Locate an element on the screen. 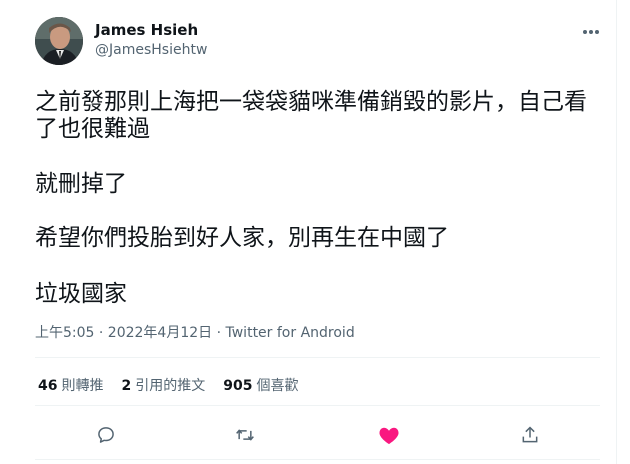 The height and width of the screenshot is (464, 630). tweet-source: Twitter for Android is located at coordinates (290, 333).